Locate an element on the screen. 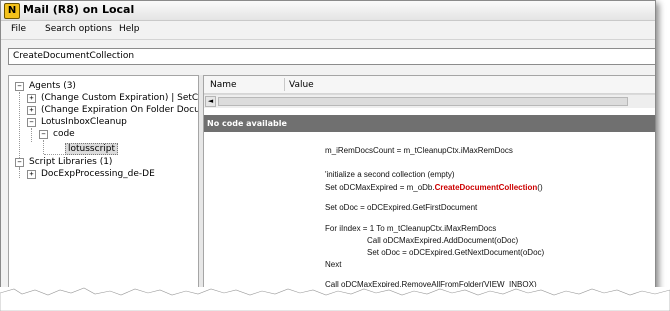  properties-header: Name Value is located at coordinates (429, 85).